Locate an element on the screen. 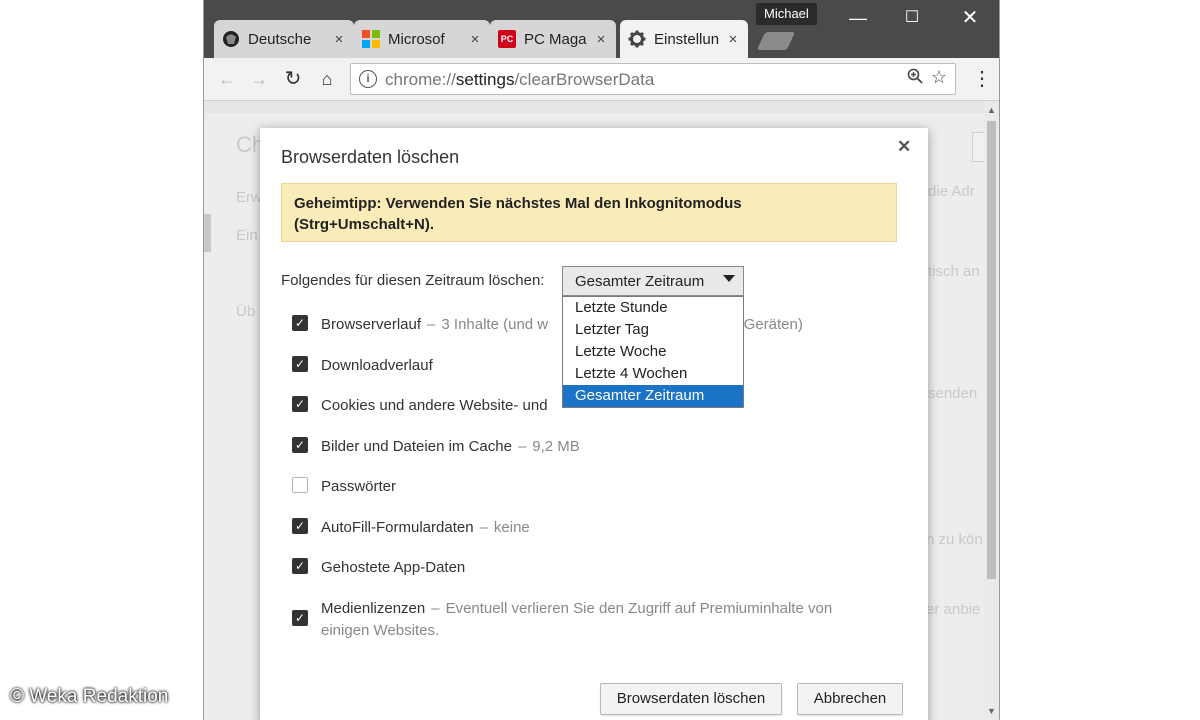 Image resolution: width=1200 pixels, height=720 pixels. reload-icon: ↻ is located at coordinates (293, 79).